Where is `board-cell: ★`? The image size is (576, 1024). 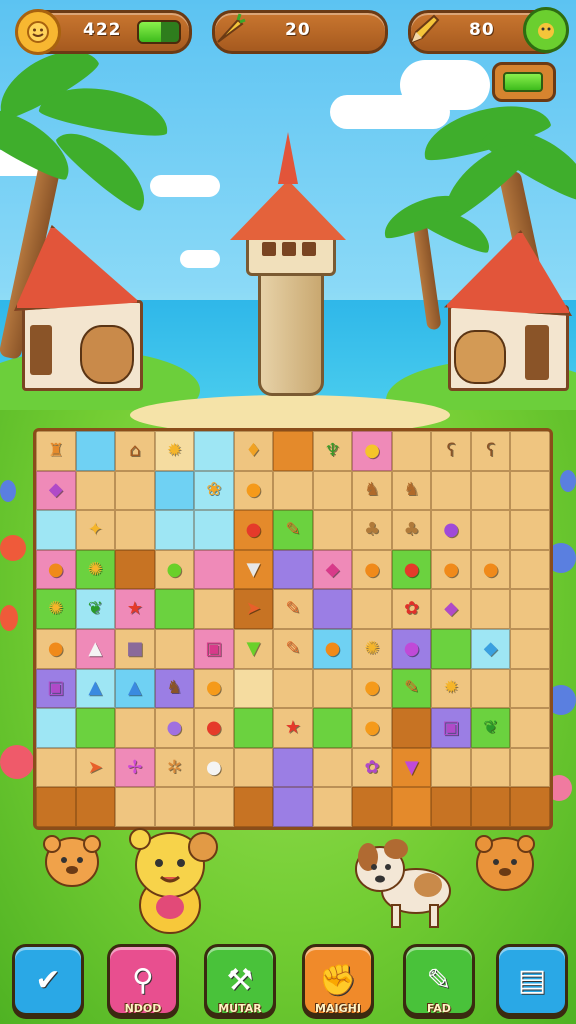 board-cell: ★ is located at coordinates (293, 728).